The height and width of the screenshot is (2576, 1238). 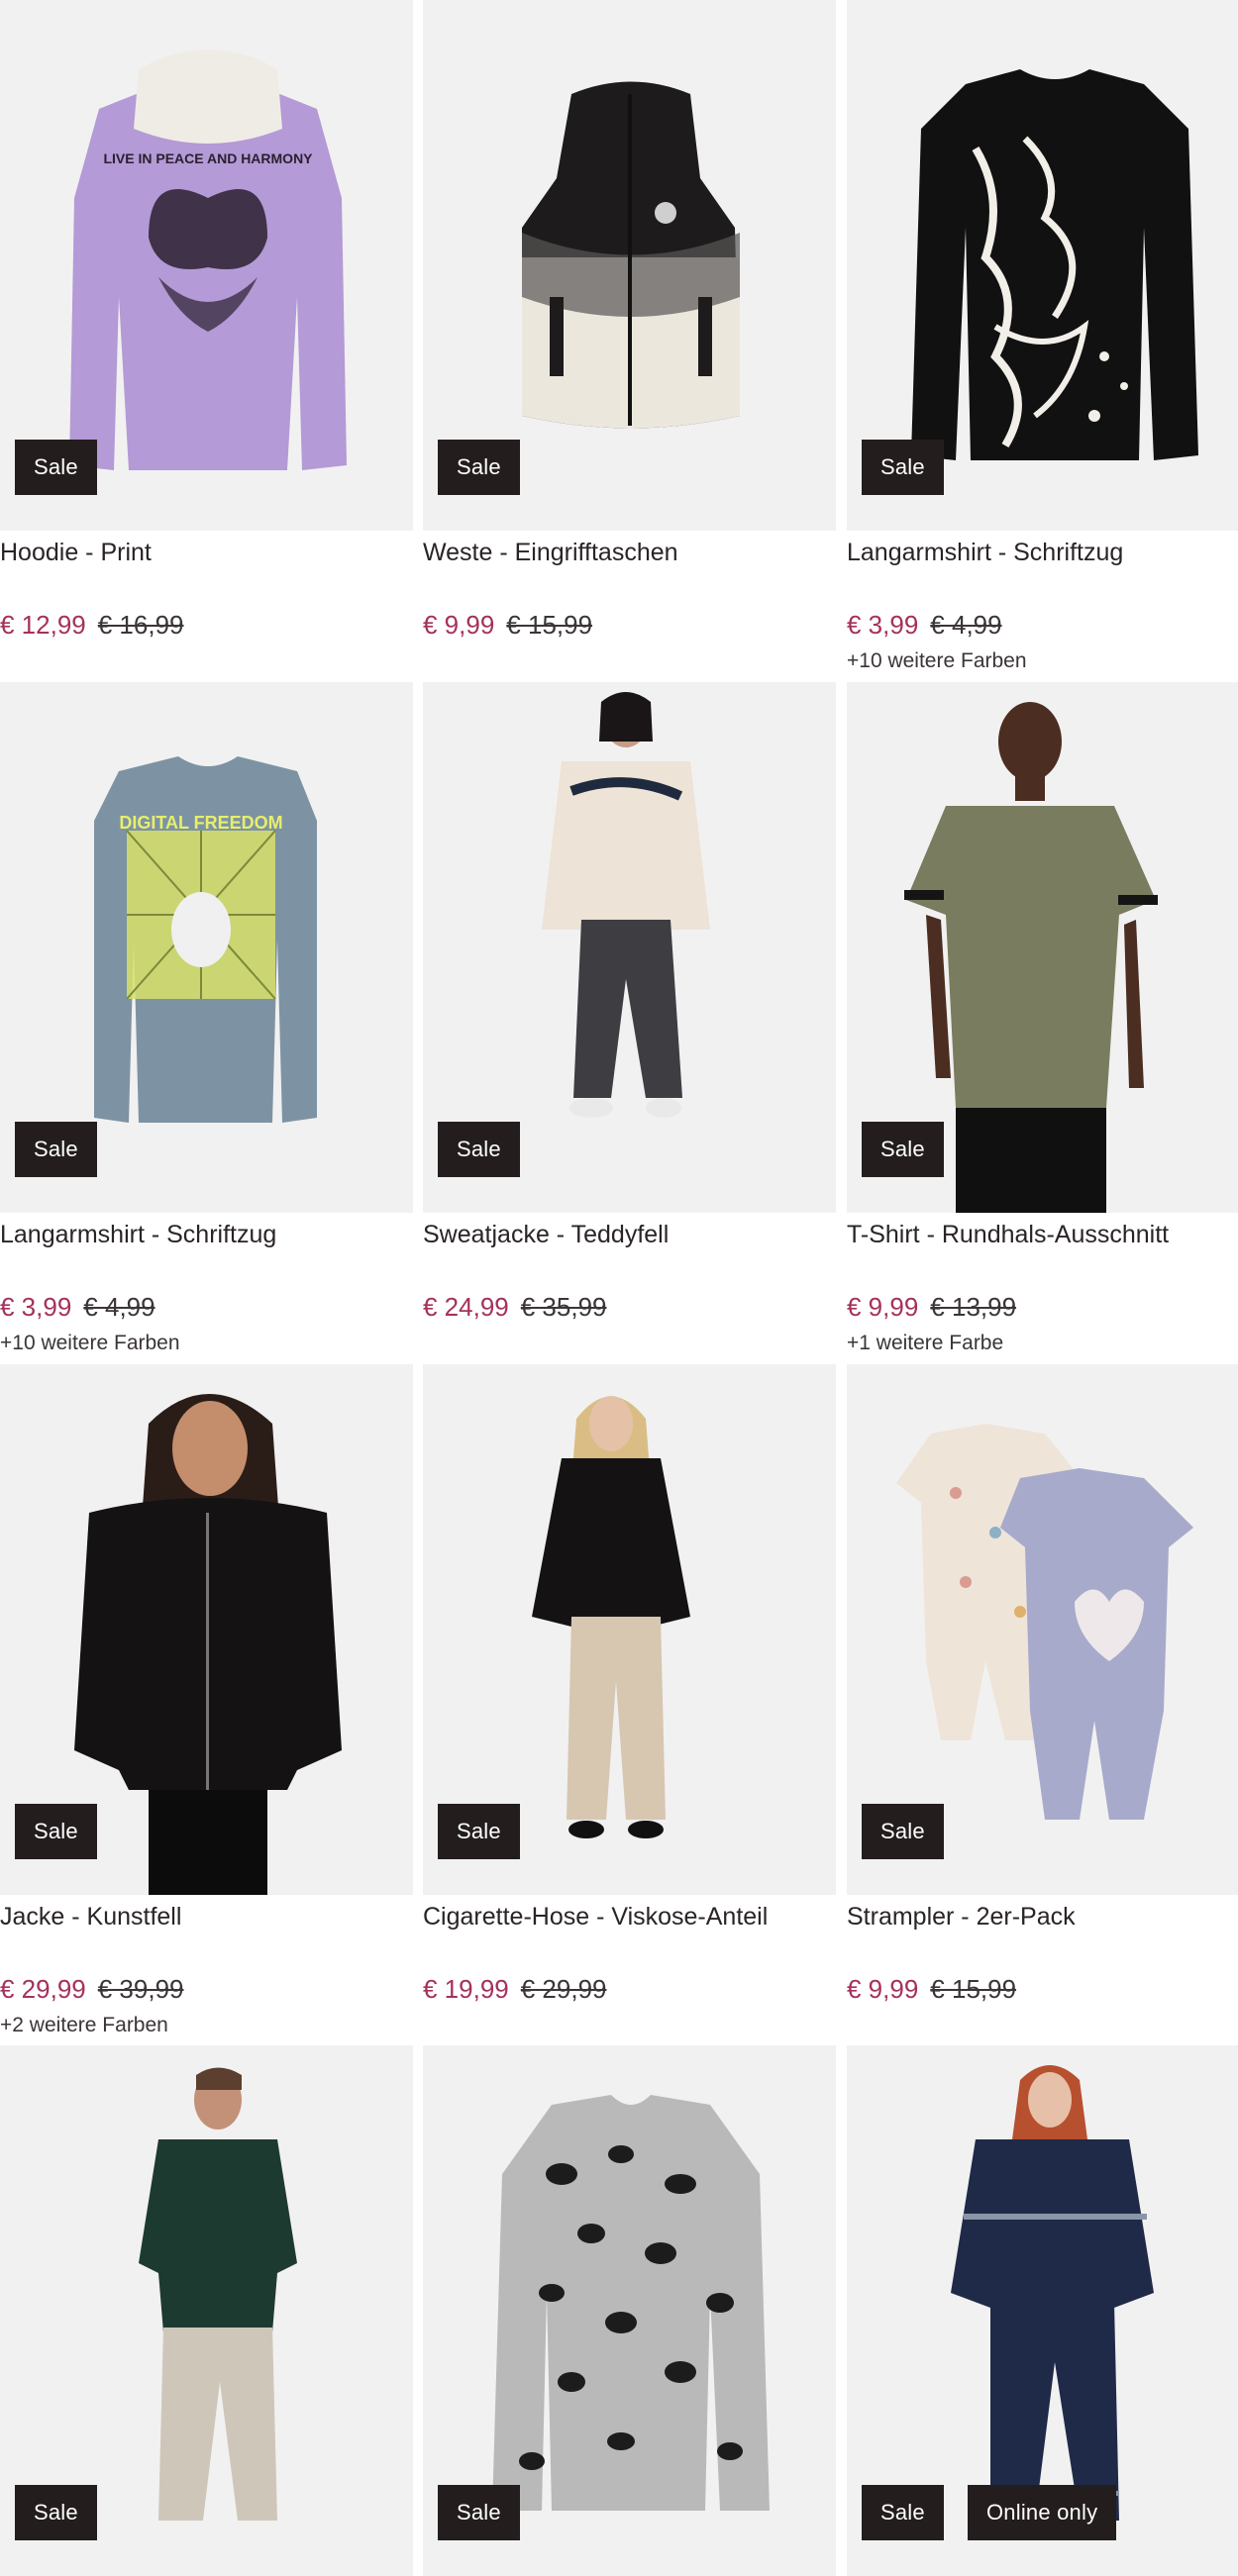 I want to click on original-price: € 29,99, so click(x=563, y=1989).